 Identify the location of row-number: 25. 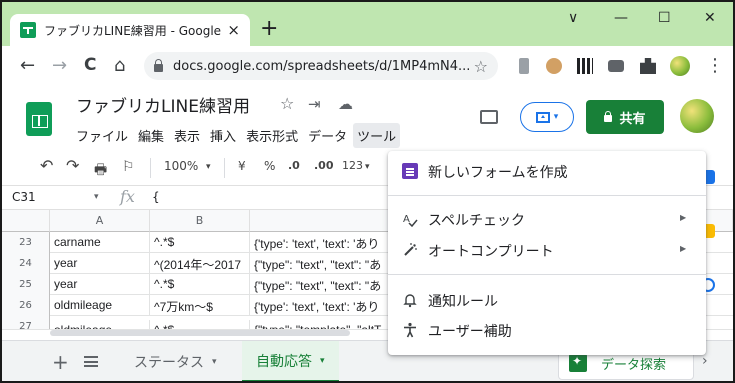
(26, 284).